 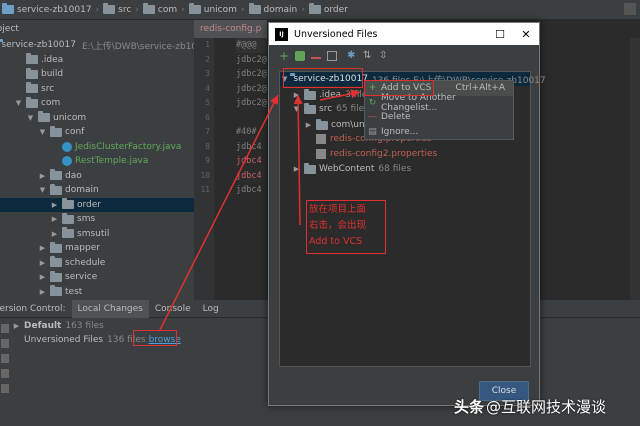 I want to click on line-number: 11, so click(x=205, y=189).